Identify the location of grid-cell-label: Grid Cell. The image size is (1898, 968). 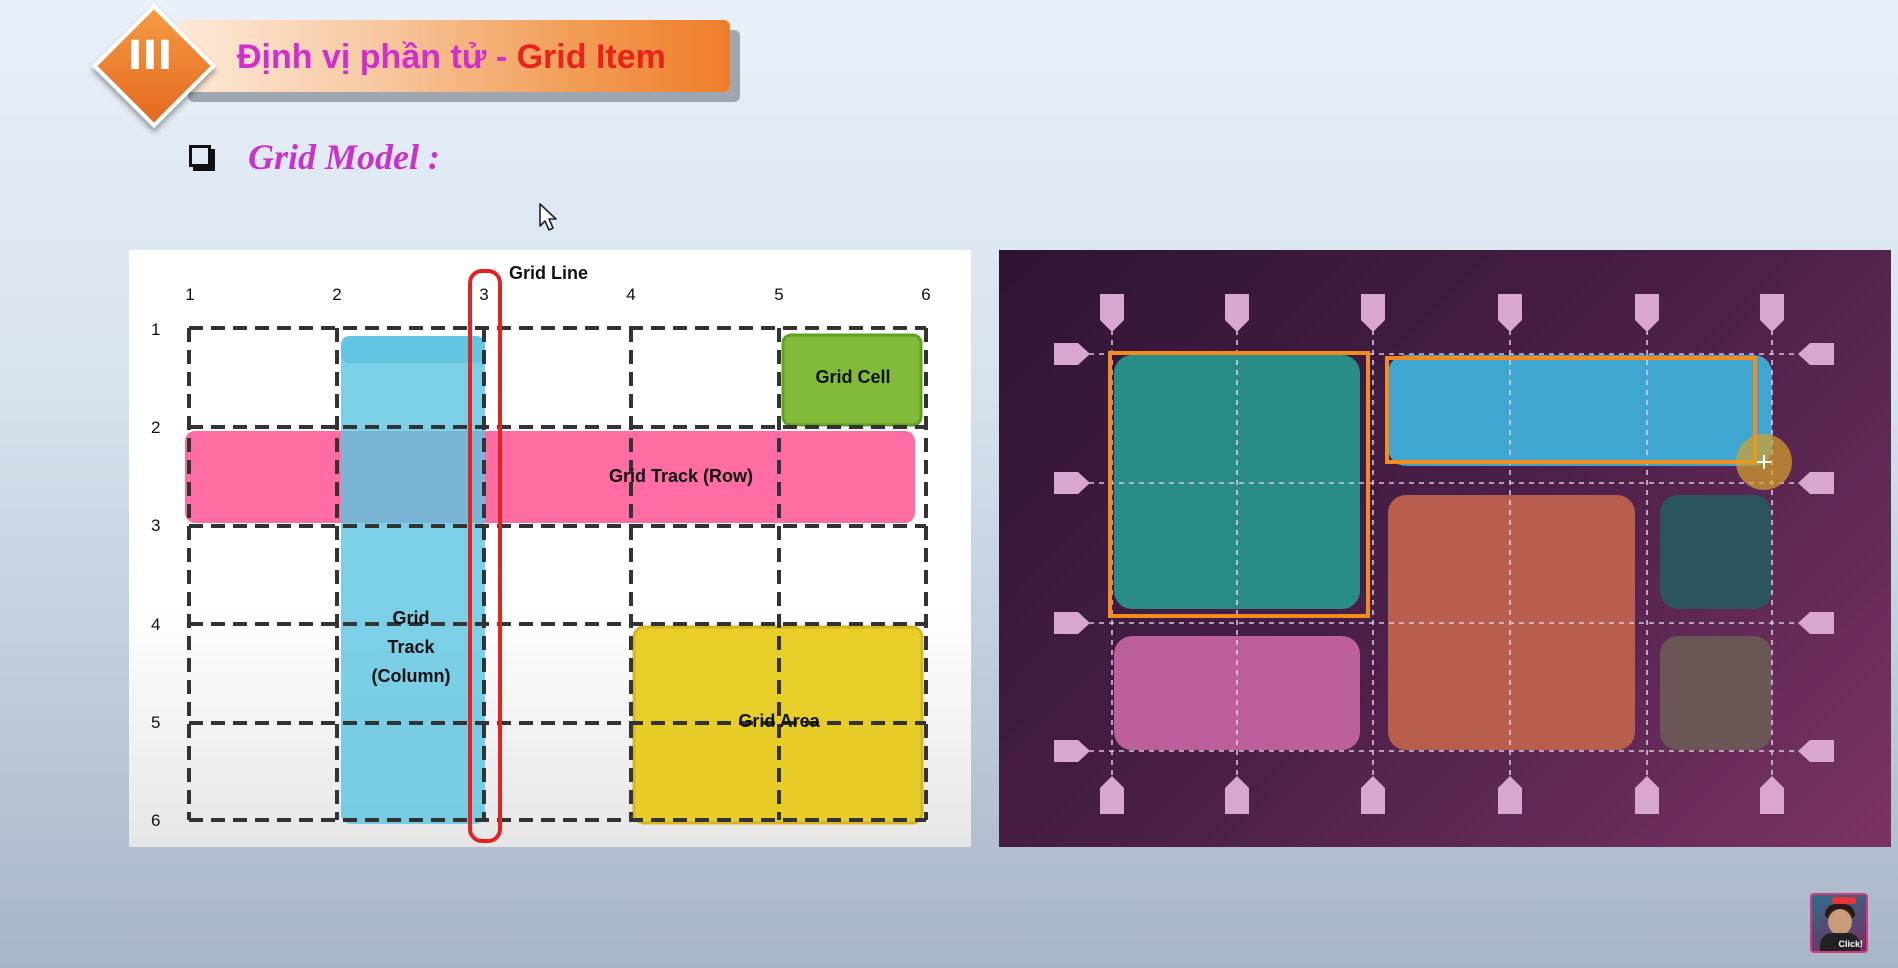
(852, 377).